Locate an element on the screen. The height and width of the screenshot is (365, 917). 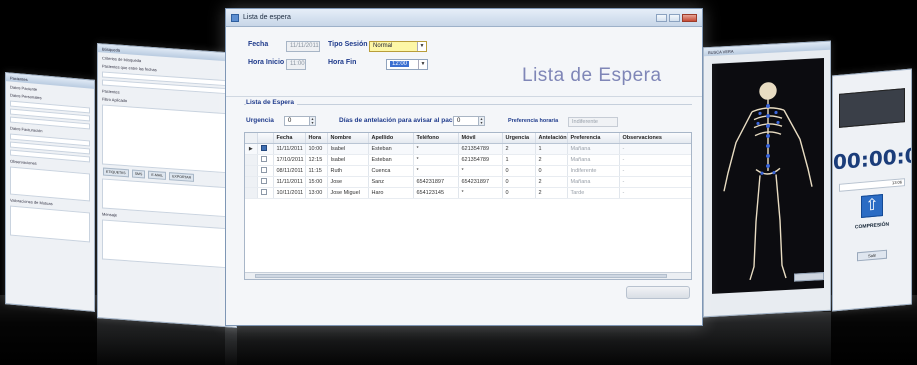
horizontal-scrollbar is located at coordinates (468, 275).